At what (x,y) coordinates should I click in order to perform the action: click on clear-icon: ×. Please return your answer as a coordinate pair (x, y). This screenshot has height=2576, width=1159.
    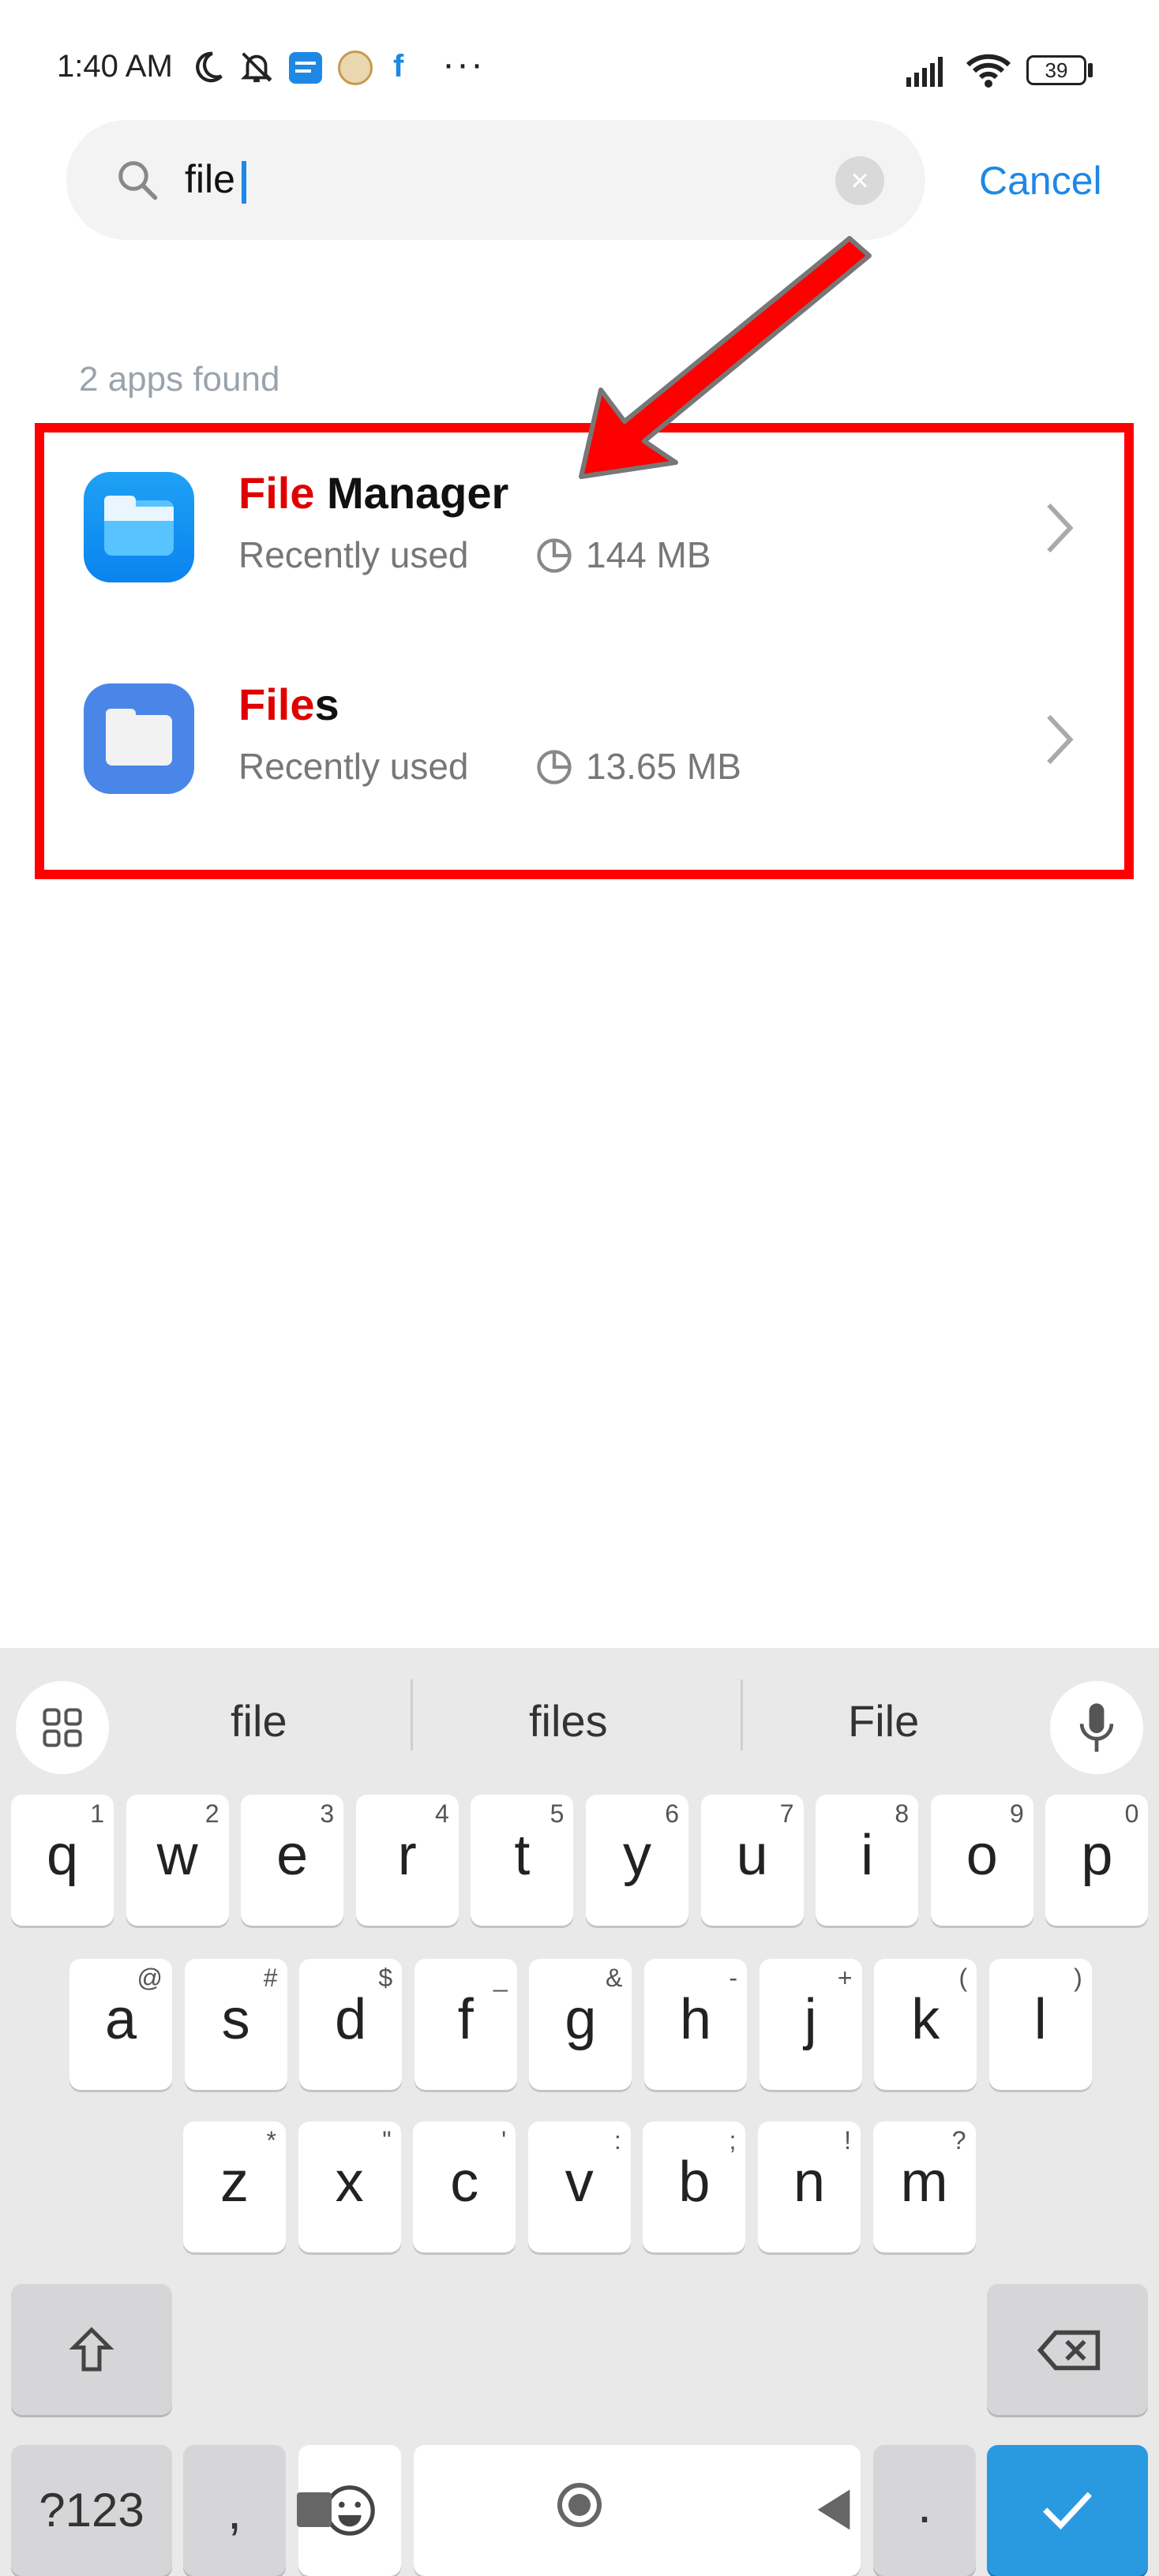
    Looking at the image, I should click on (859, 180).